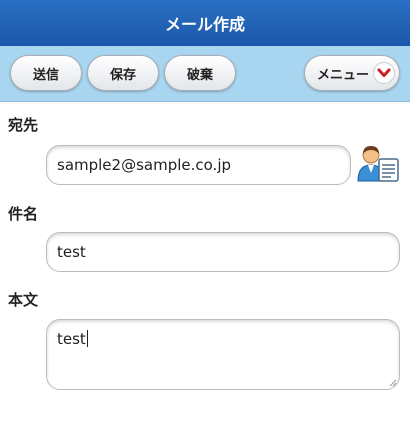 Image resolution: width=410 pixels, height=422 pixels. I want to click on discard-button: 破棄, so click(200, 73).